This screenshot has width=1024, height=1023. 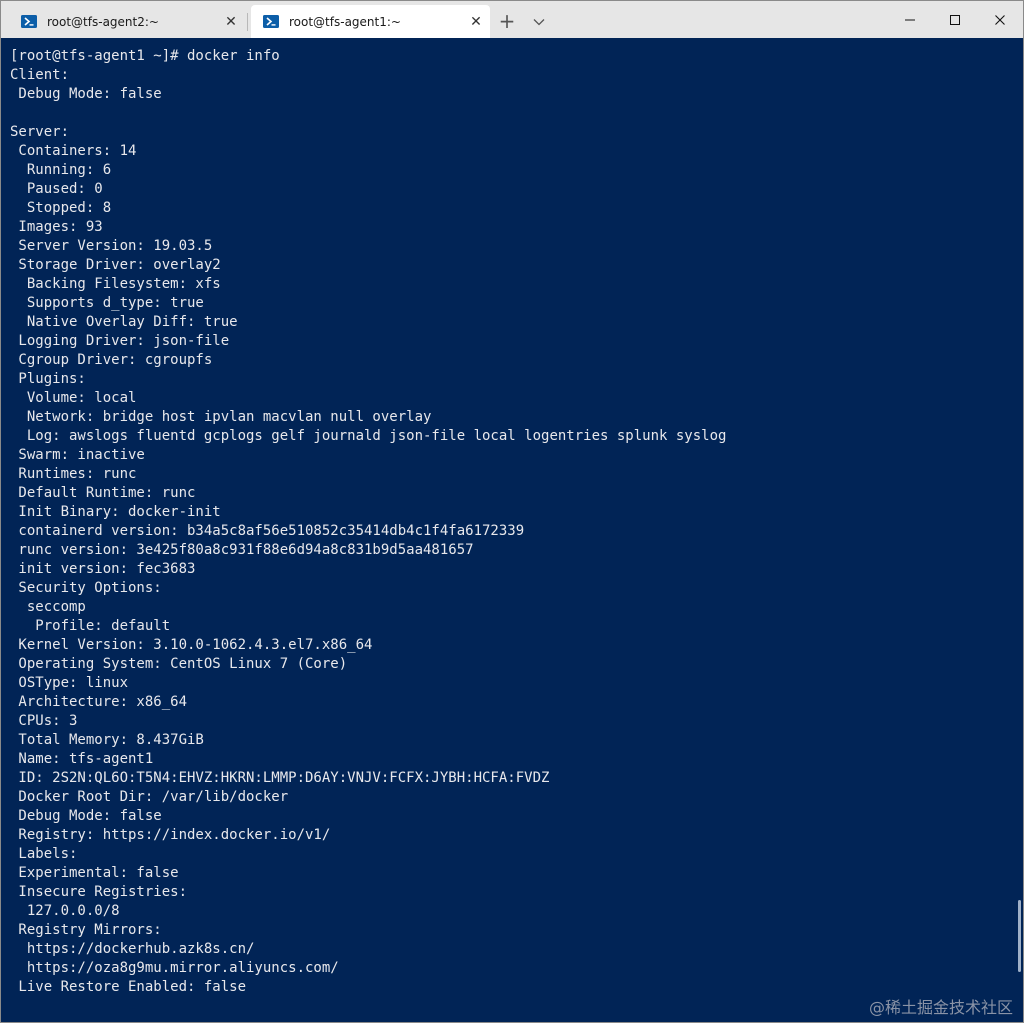 What do you see at coordinates (179, 664) in the screenshot?
I see `terminal-line: Operating System: CentOS Linux 7 (Core)` at bounding box center [179, 664].